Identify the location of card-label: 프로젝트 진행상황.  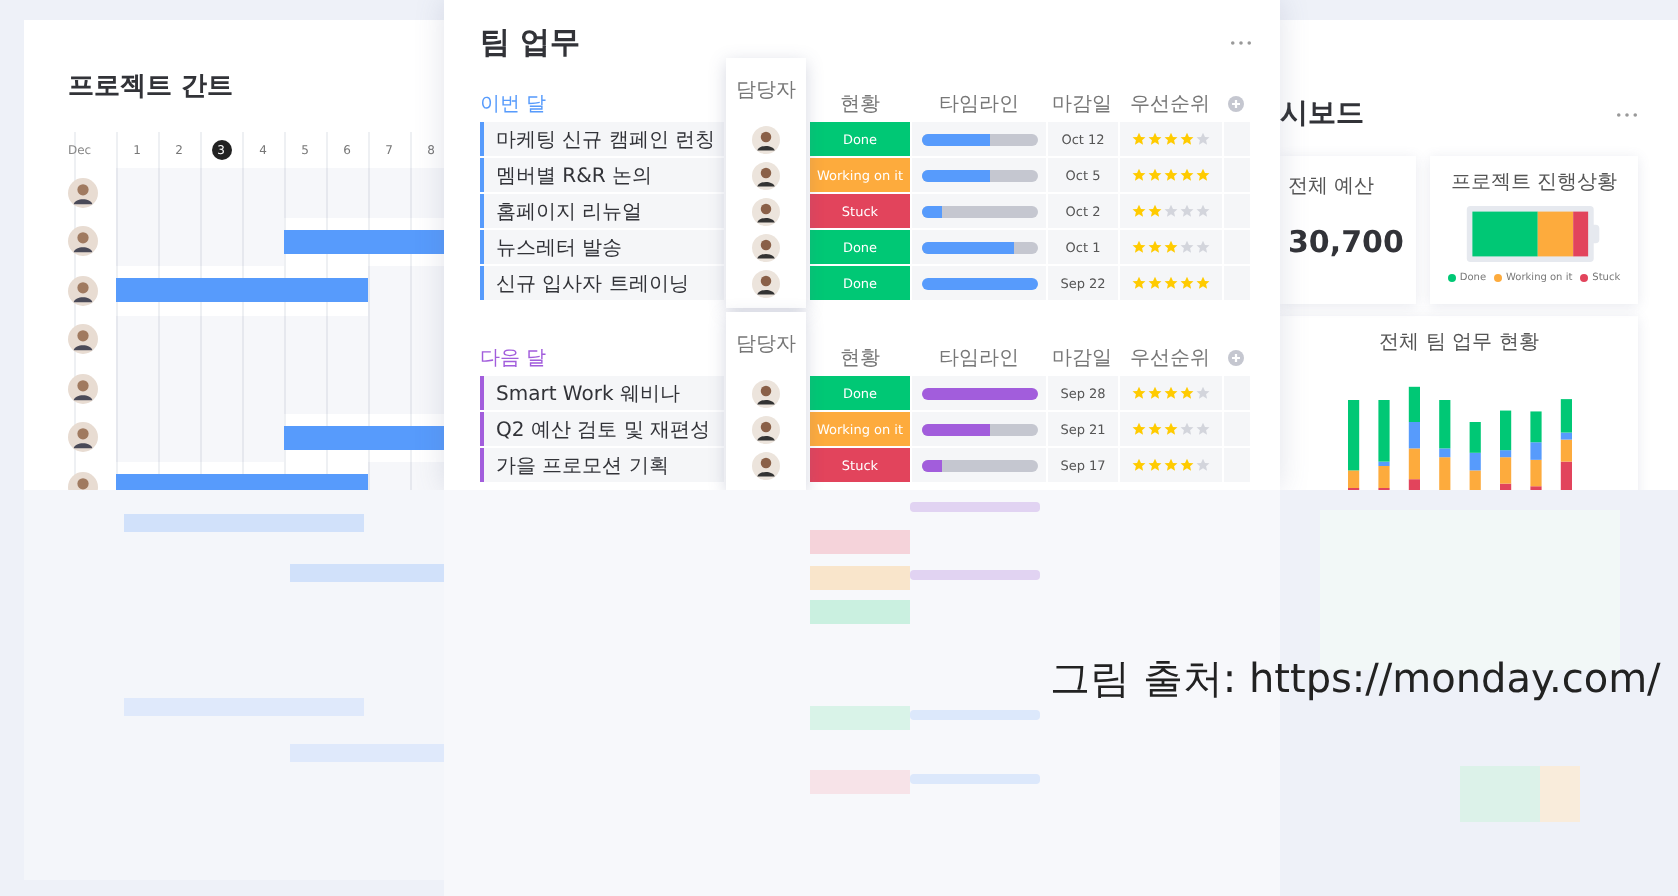
(1534, 183).